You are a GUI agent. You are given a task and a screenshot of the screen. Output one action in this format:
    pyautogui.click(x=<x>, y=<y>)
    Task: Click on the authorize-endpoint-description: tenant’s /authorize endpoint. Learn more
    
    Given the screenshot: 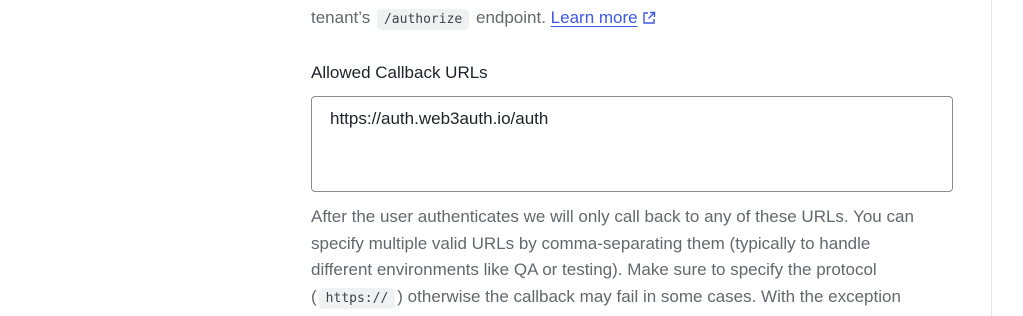 What is the action you would take?
    pyautogui.click(x=483, y=18)
    